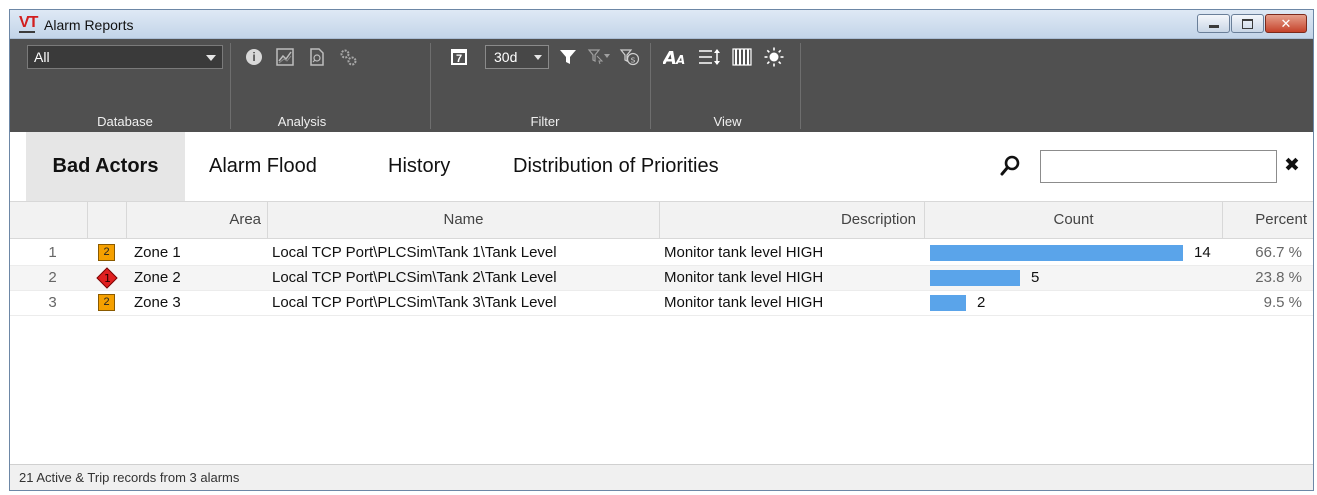  What do you see at coordinates (1292, 166) in the screenshot?
I see `clear-search-icon: ✖` at bounding box center [1292, 166].